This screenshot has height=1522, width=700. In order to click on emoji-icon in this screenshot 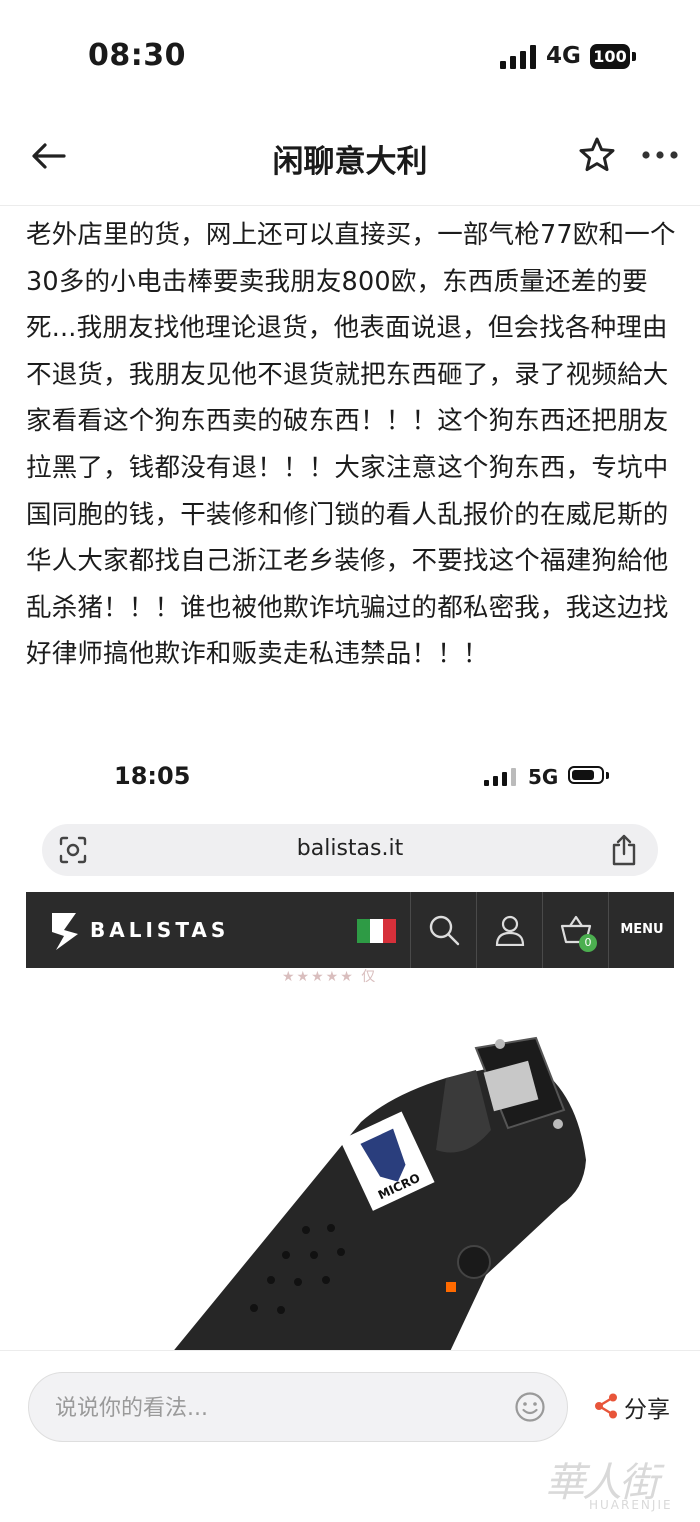, I will do `click(530, 1407)`.